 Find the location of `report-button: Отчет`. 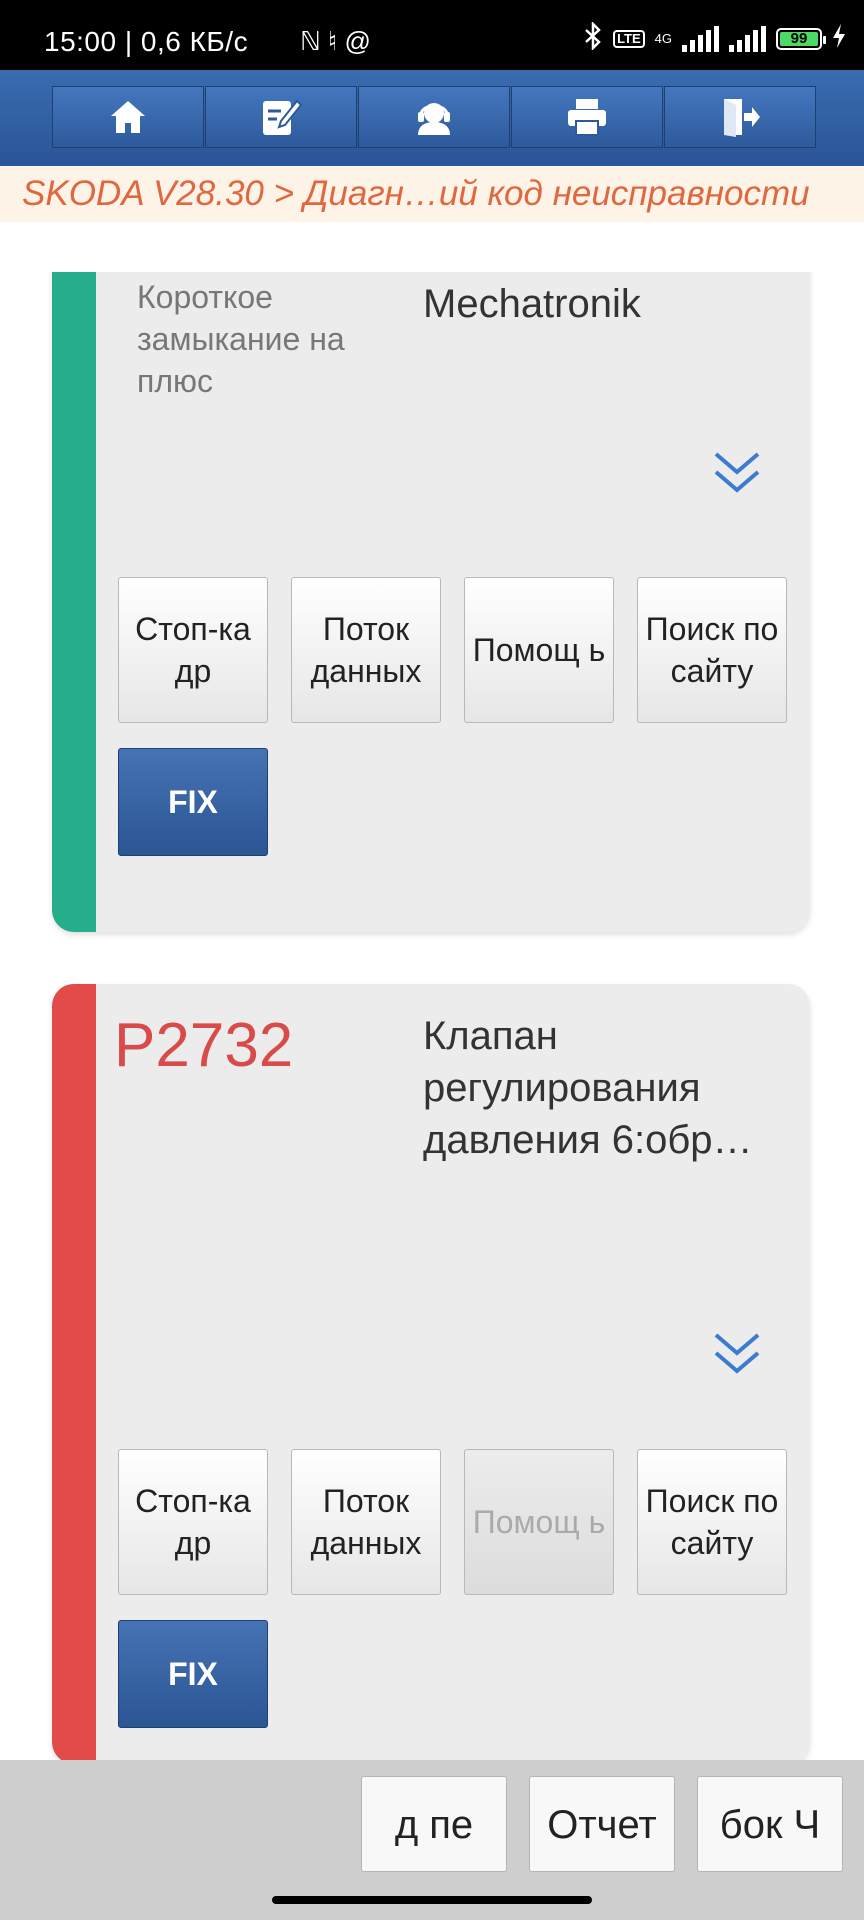

report-button: Отчет is located at coordinates (602, 1824).